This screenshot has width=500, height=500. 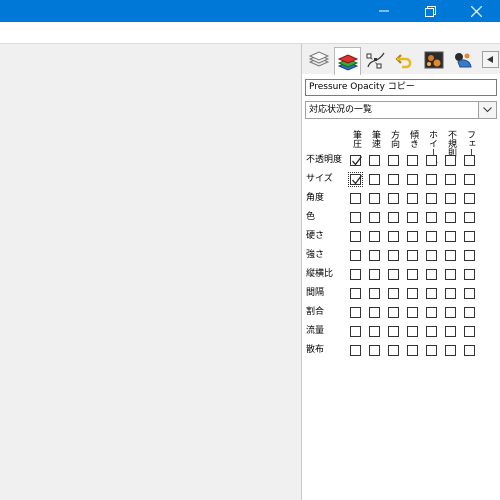 What do you see at coordinates (490, 59) in the screenshot?
I see `tab-scroll-button` at bounding box center [490, 59].